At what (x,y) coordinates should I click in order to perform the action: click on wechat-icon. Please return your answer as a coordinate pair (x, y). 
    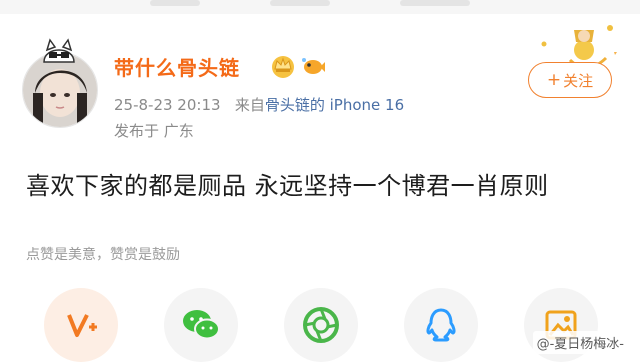
    Looking at the image, I should click on (201, 325).